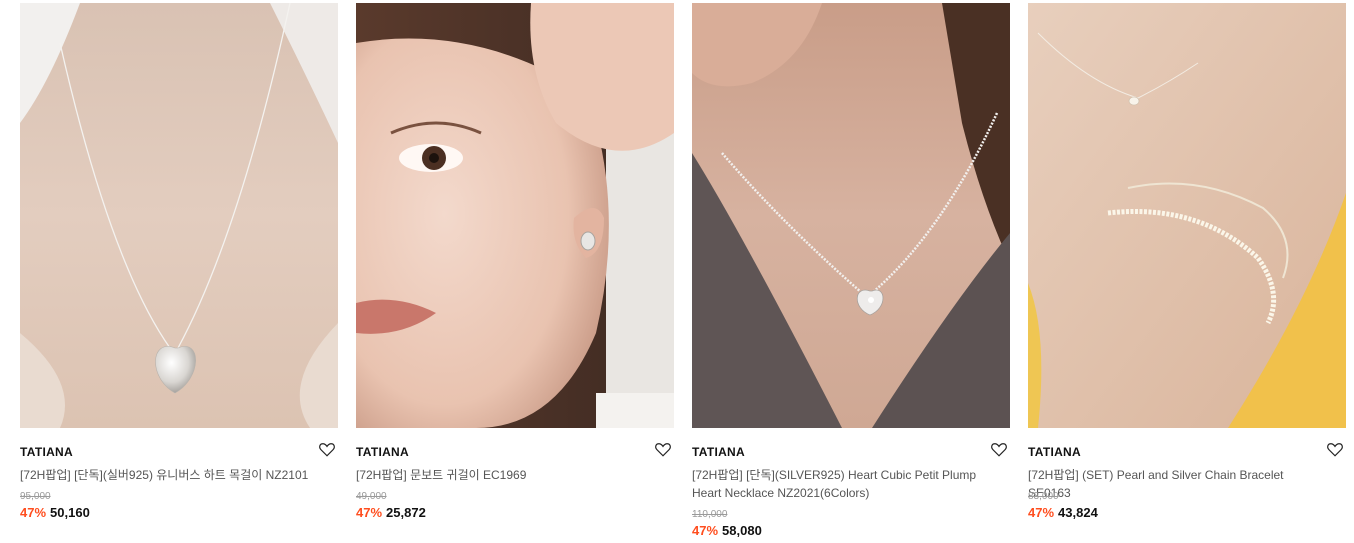  I want to click on product-title: [72H팝업] [단독](실버925) 유니버스 하트 목걸이 NZ2101, so click(170, 475).